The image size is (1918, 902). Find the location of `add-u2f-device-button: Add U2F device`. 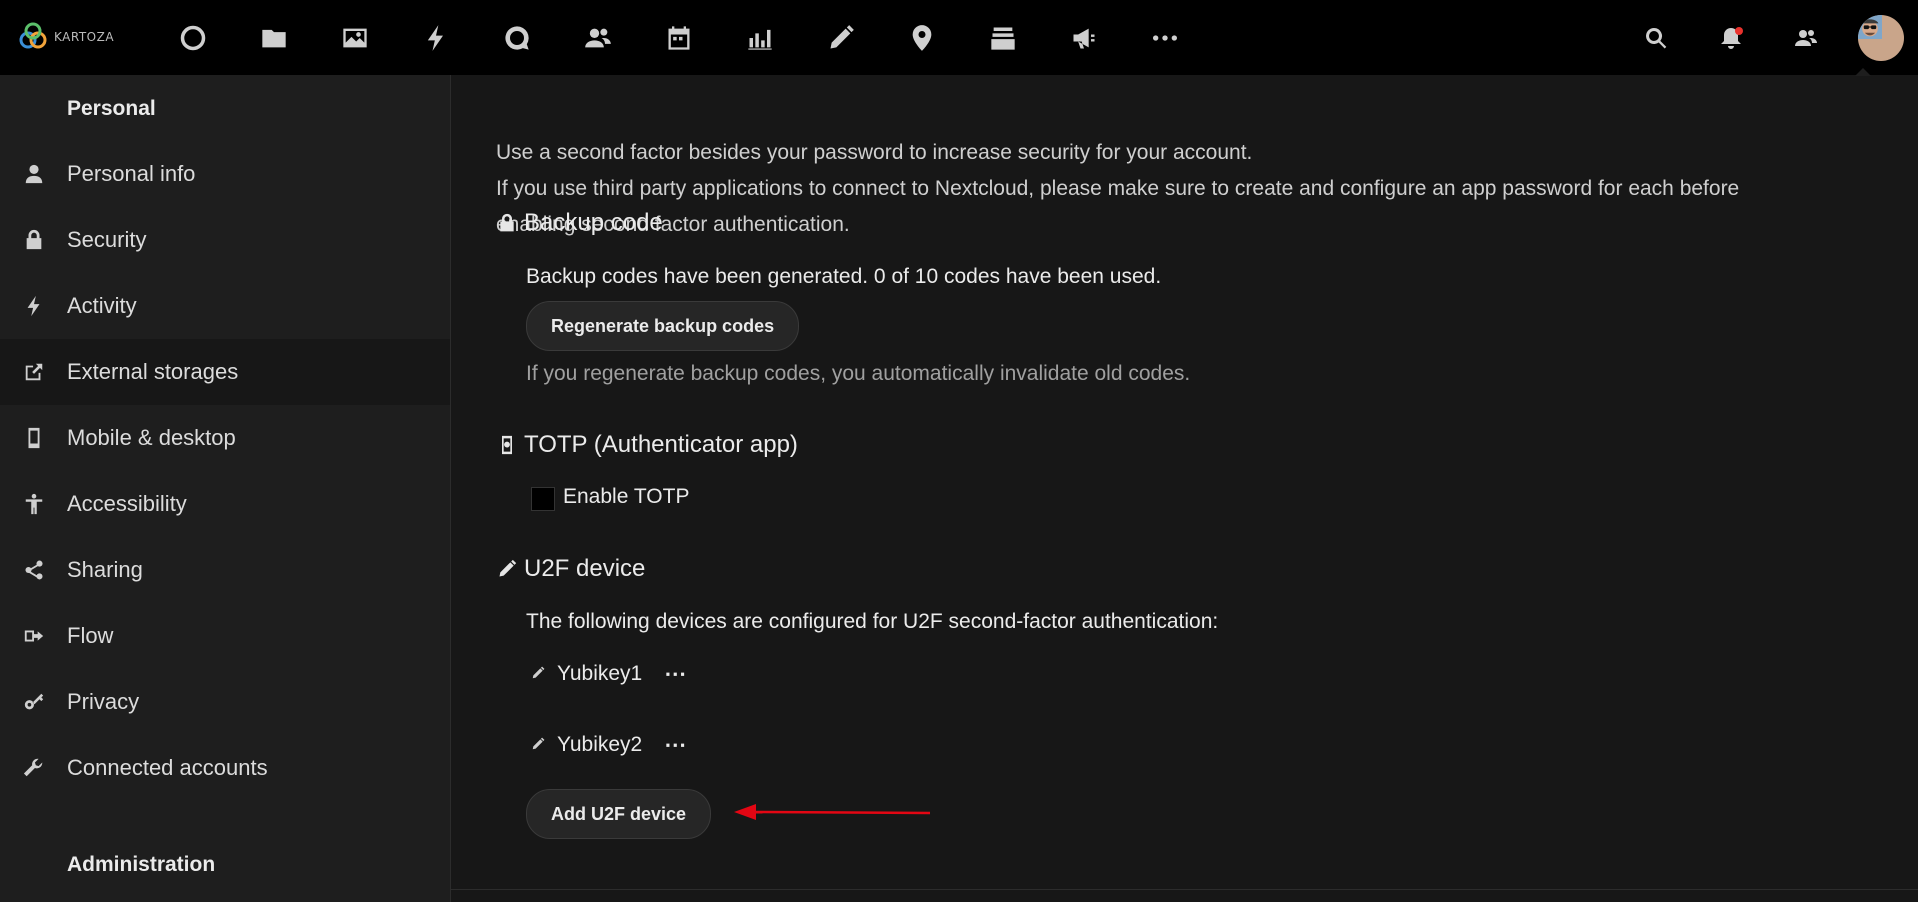

add-u2f-device-button: Add U2F device is located at coordinates (619, 814).